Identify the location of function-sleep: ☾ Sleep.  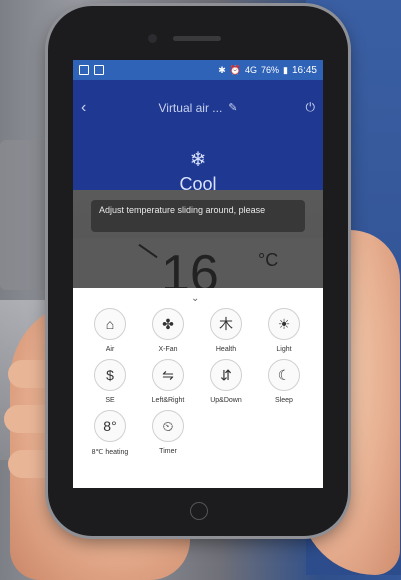
(284, 381).